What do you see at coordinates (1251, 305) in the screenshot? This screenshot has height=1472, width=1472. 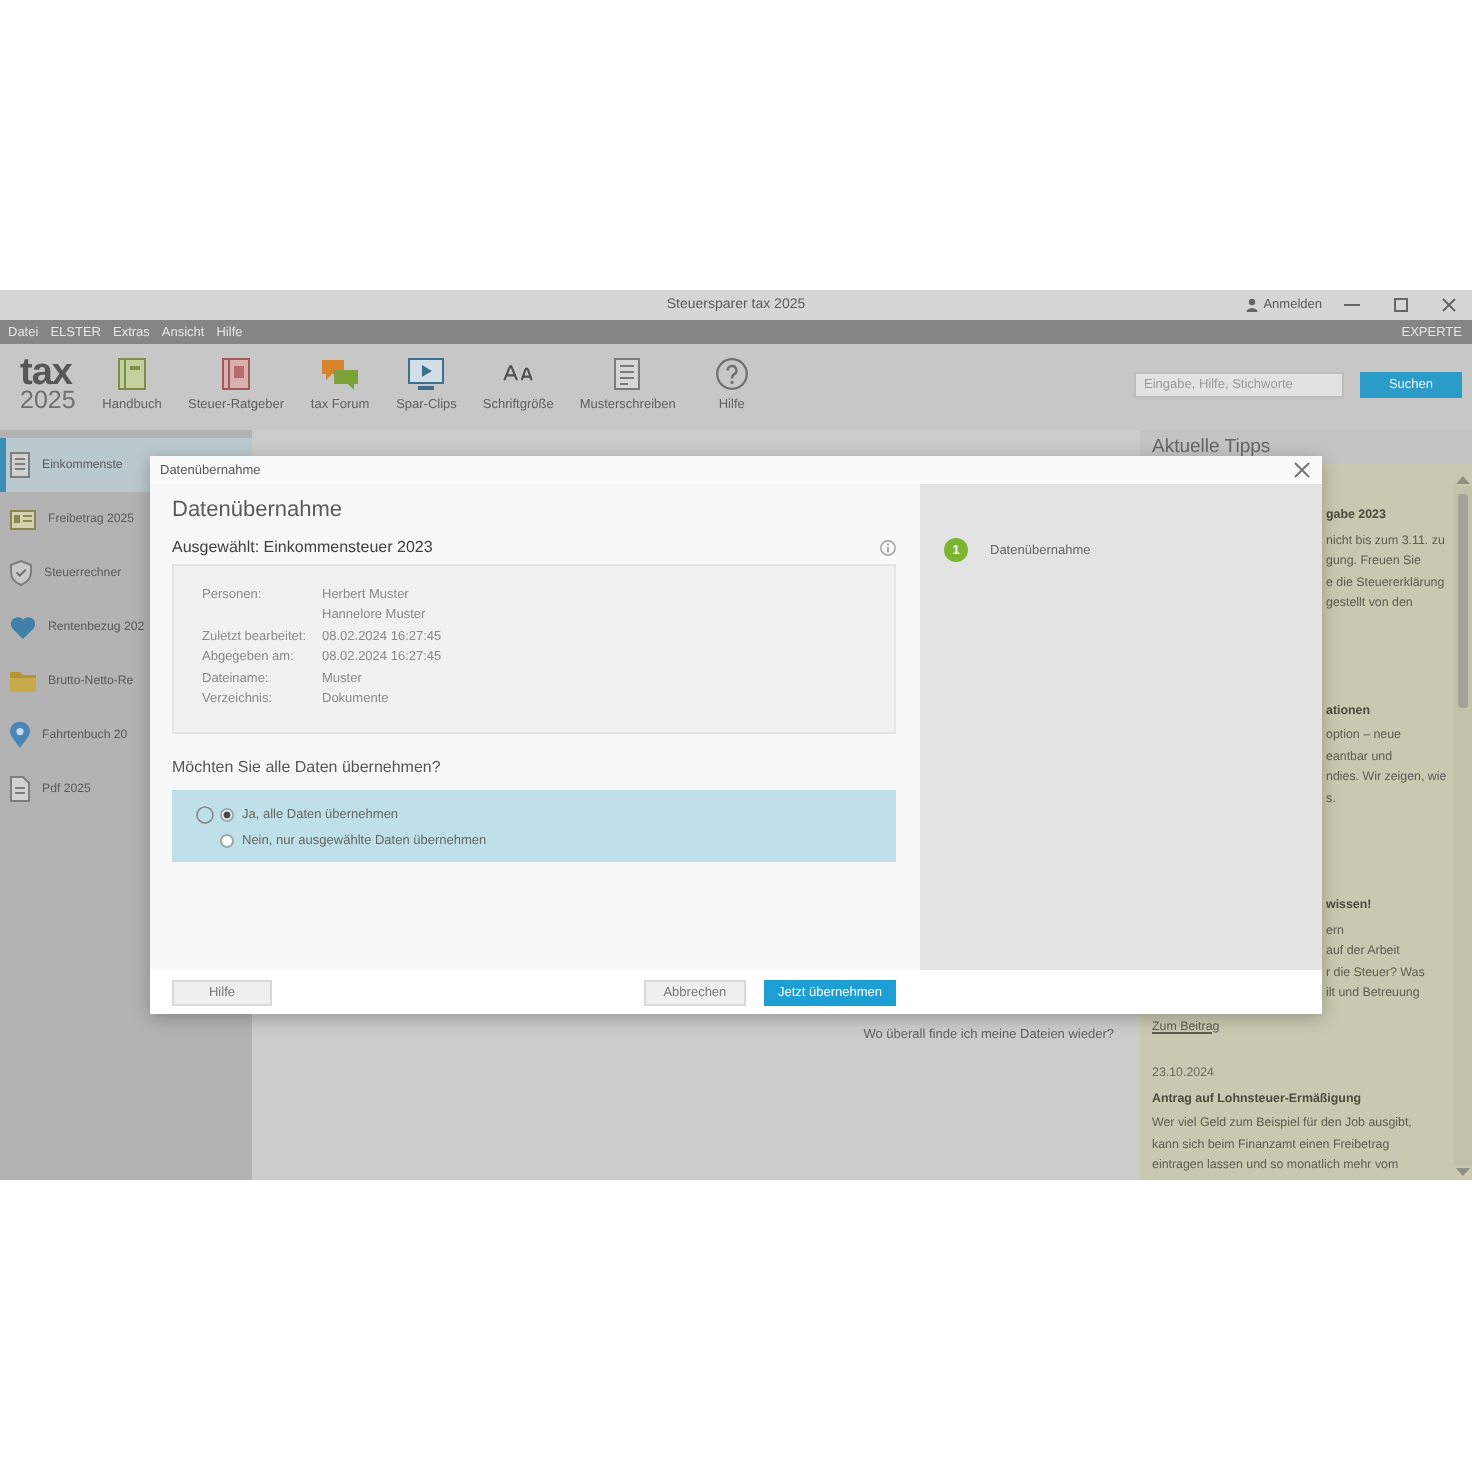 I see `person-icon` at bounding box center [1251, 305].